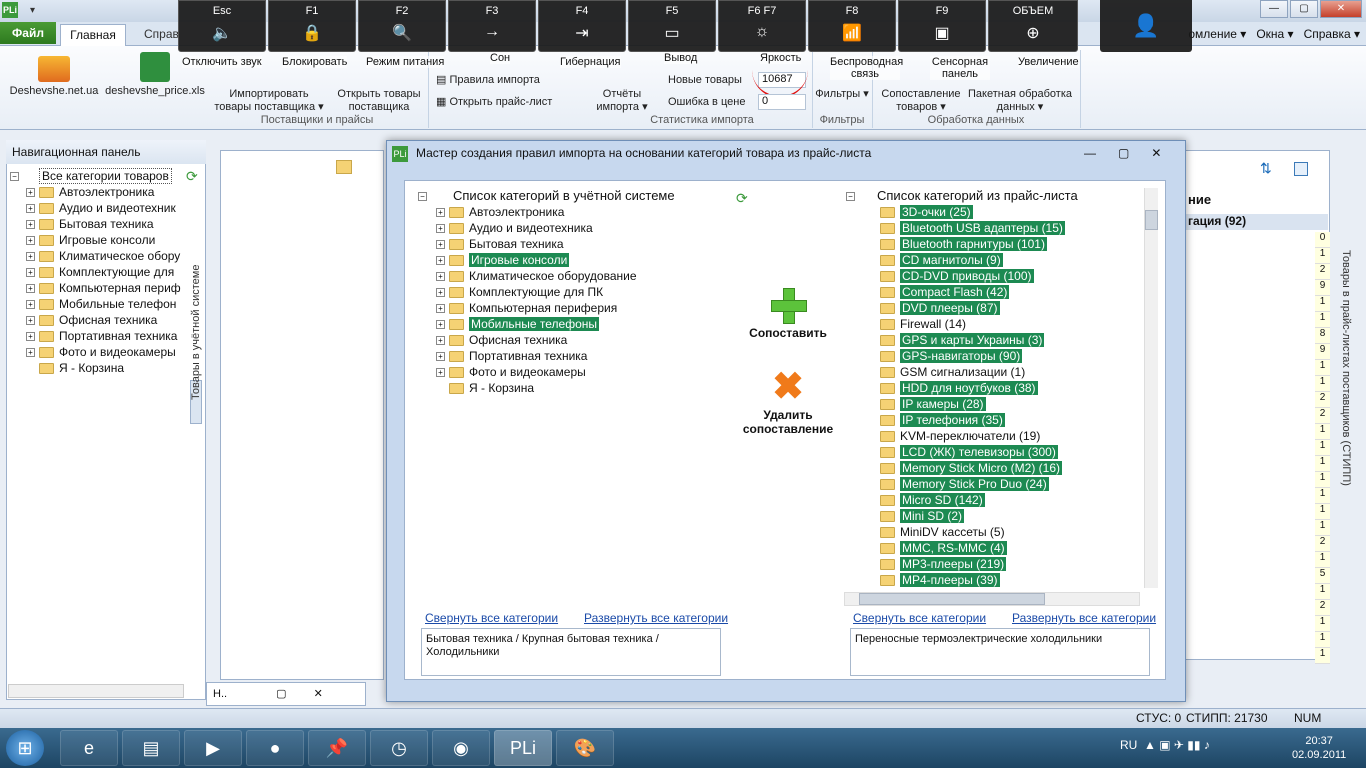 The width and height of the screenshot is (1366, 768). Describe the element at coordinates (536, 276) in the screenshot. I see `accounting-category-item: + Климатическое оборудование` at that location.